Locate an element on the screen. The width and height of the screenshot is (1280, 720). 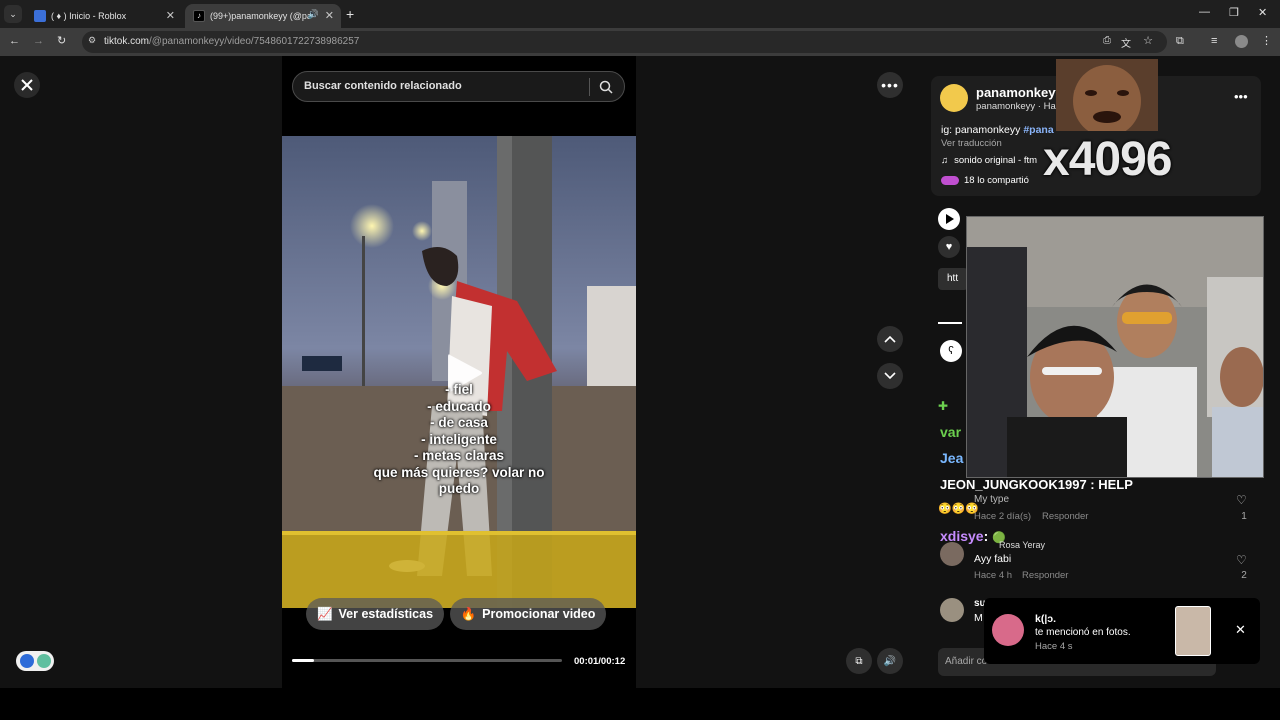
caption-line-1: - fiel is located at coordinates (459, 389).